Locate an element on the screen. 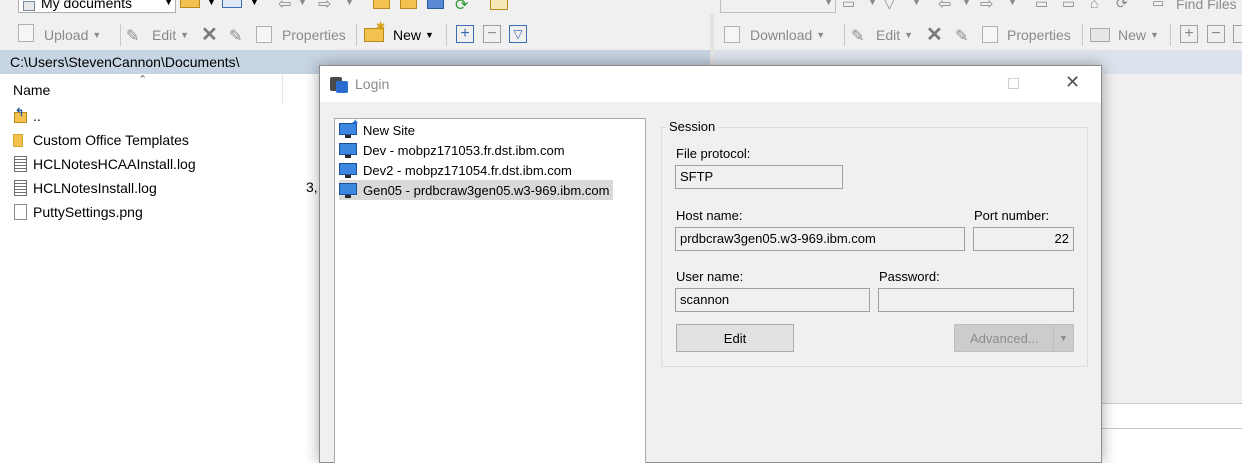  upload-button: Upload ▼ is located at coordinates (72, 35).